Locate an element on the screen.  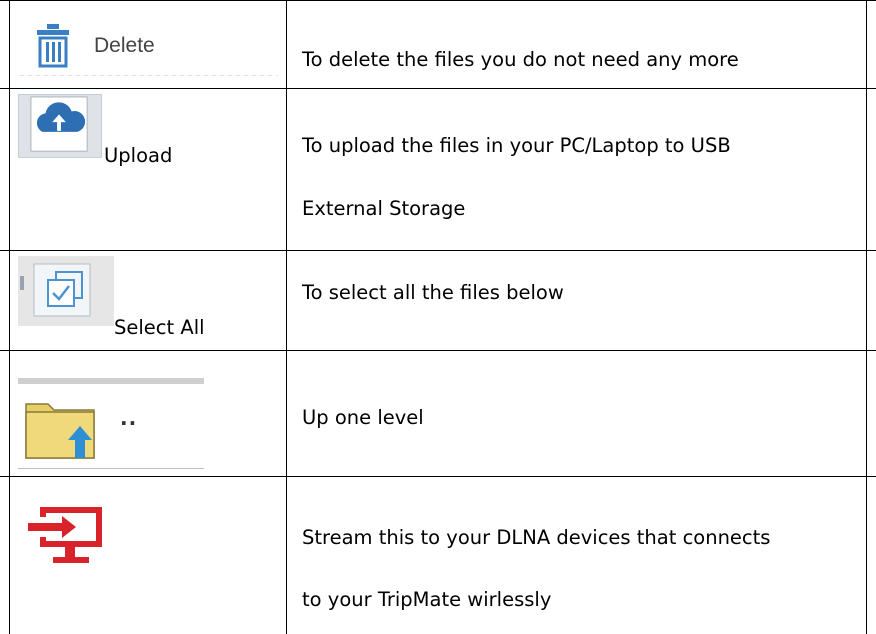
stream-to-monitor-icon is located at coordinates (65, 535).